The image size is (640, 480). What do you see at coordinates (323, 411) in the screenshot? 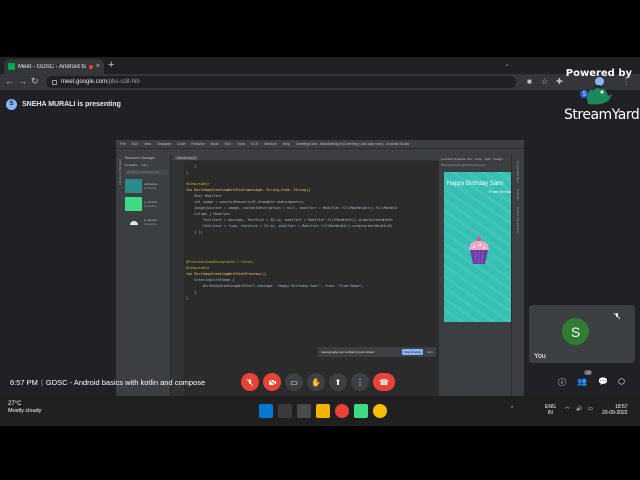
I see `file-explorer-icon` at bounding box center [323, 411].